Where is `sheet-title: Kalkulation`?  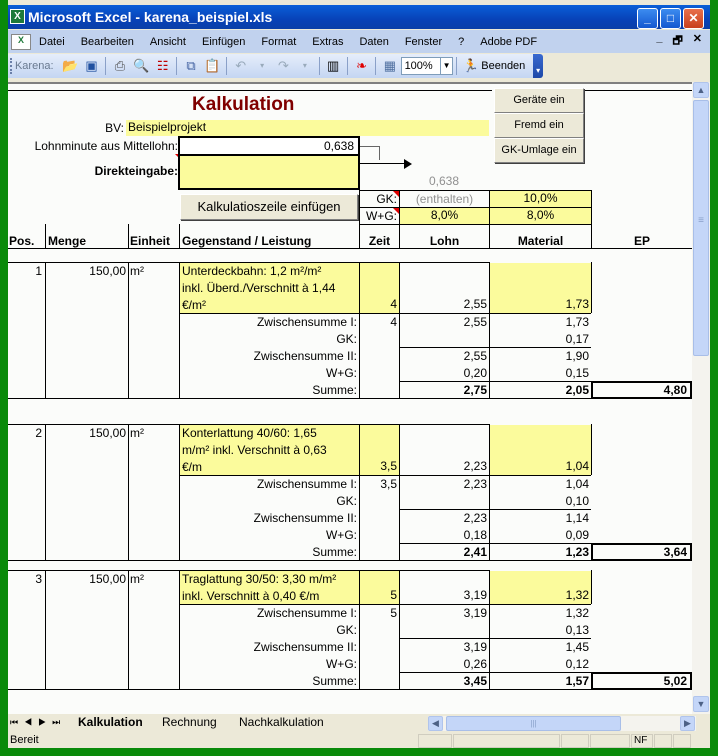 sheet-title: Kalkulation is located at coordinates (243, 104).